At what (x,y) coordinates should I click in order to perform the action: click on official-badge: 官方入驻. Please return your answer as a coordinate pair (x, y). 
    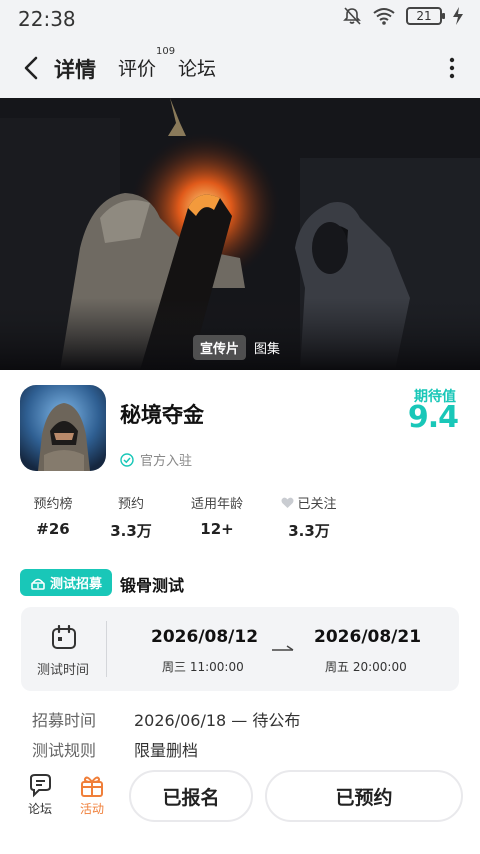
    Looking at the image, I should click on (156, 459).